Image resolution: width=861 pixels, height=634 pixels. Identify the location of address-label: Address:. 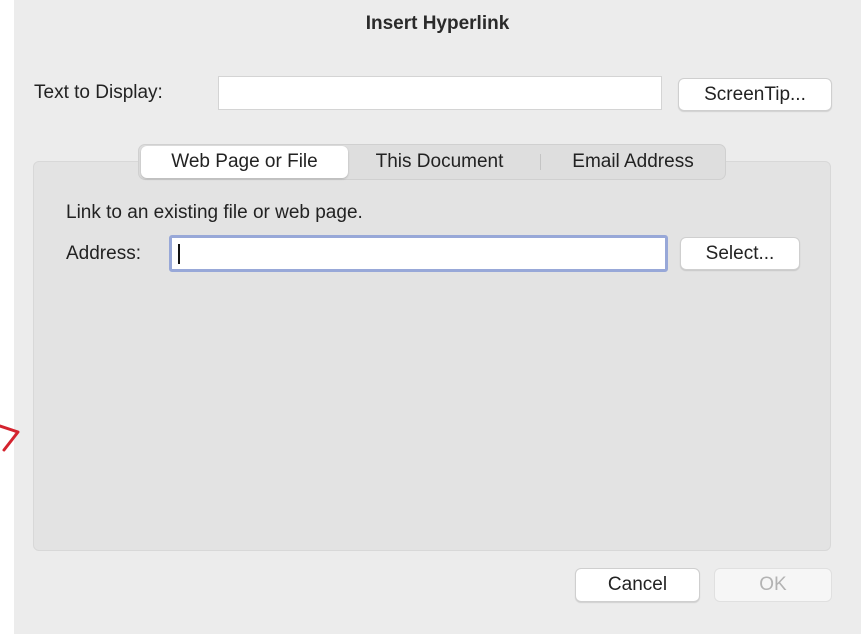
(103, 253).